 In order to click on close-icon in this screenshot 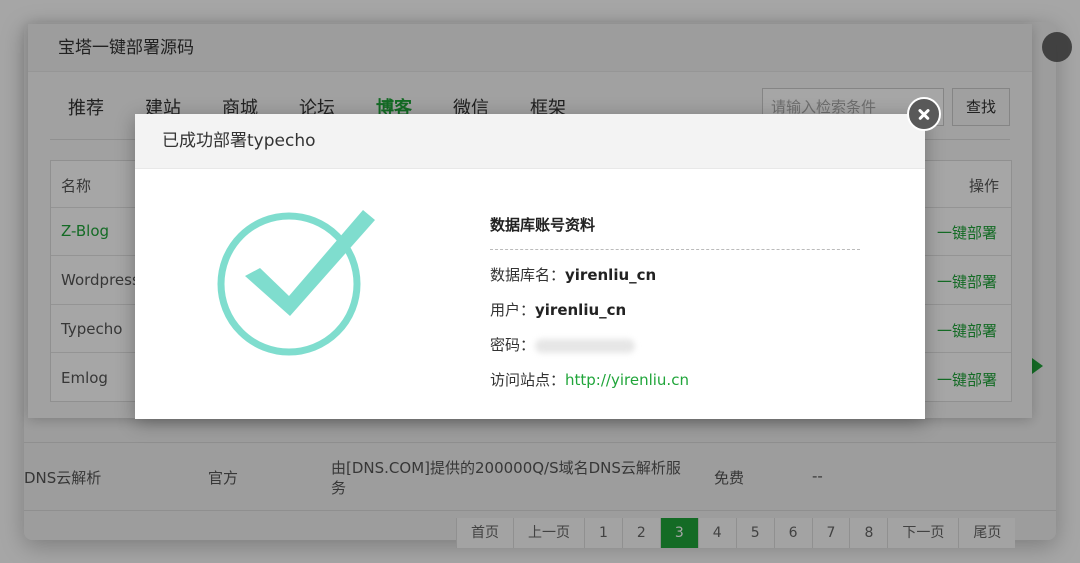, I will do `click(924, 114)`.